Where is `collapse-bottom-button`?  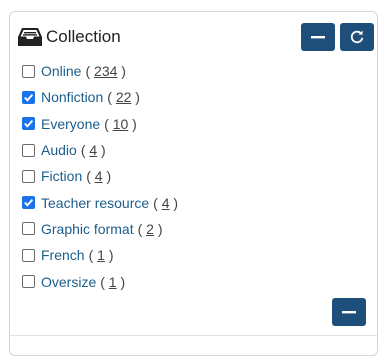
collapse-bottom-button is located at coordinates (349, 312).